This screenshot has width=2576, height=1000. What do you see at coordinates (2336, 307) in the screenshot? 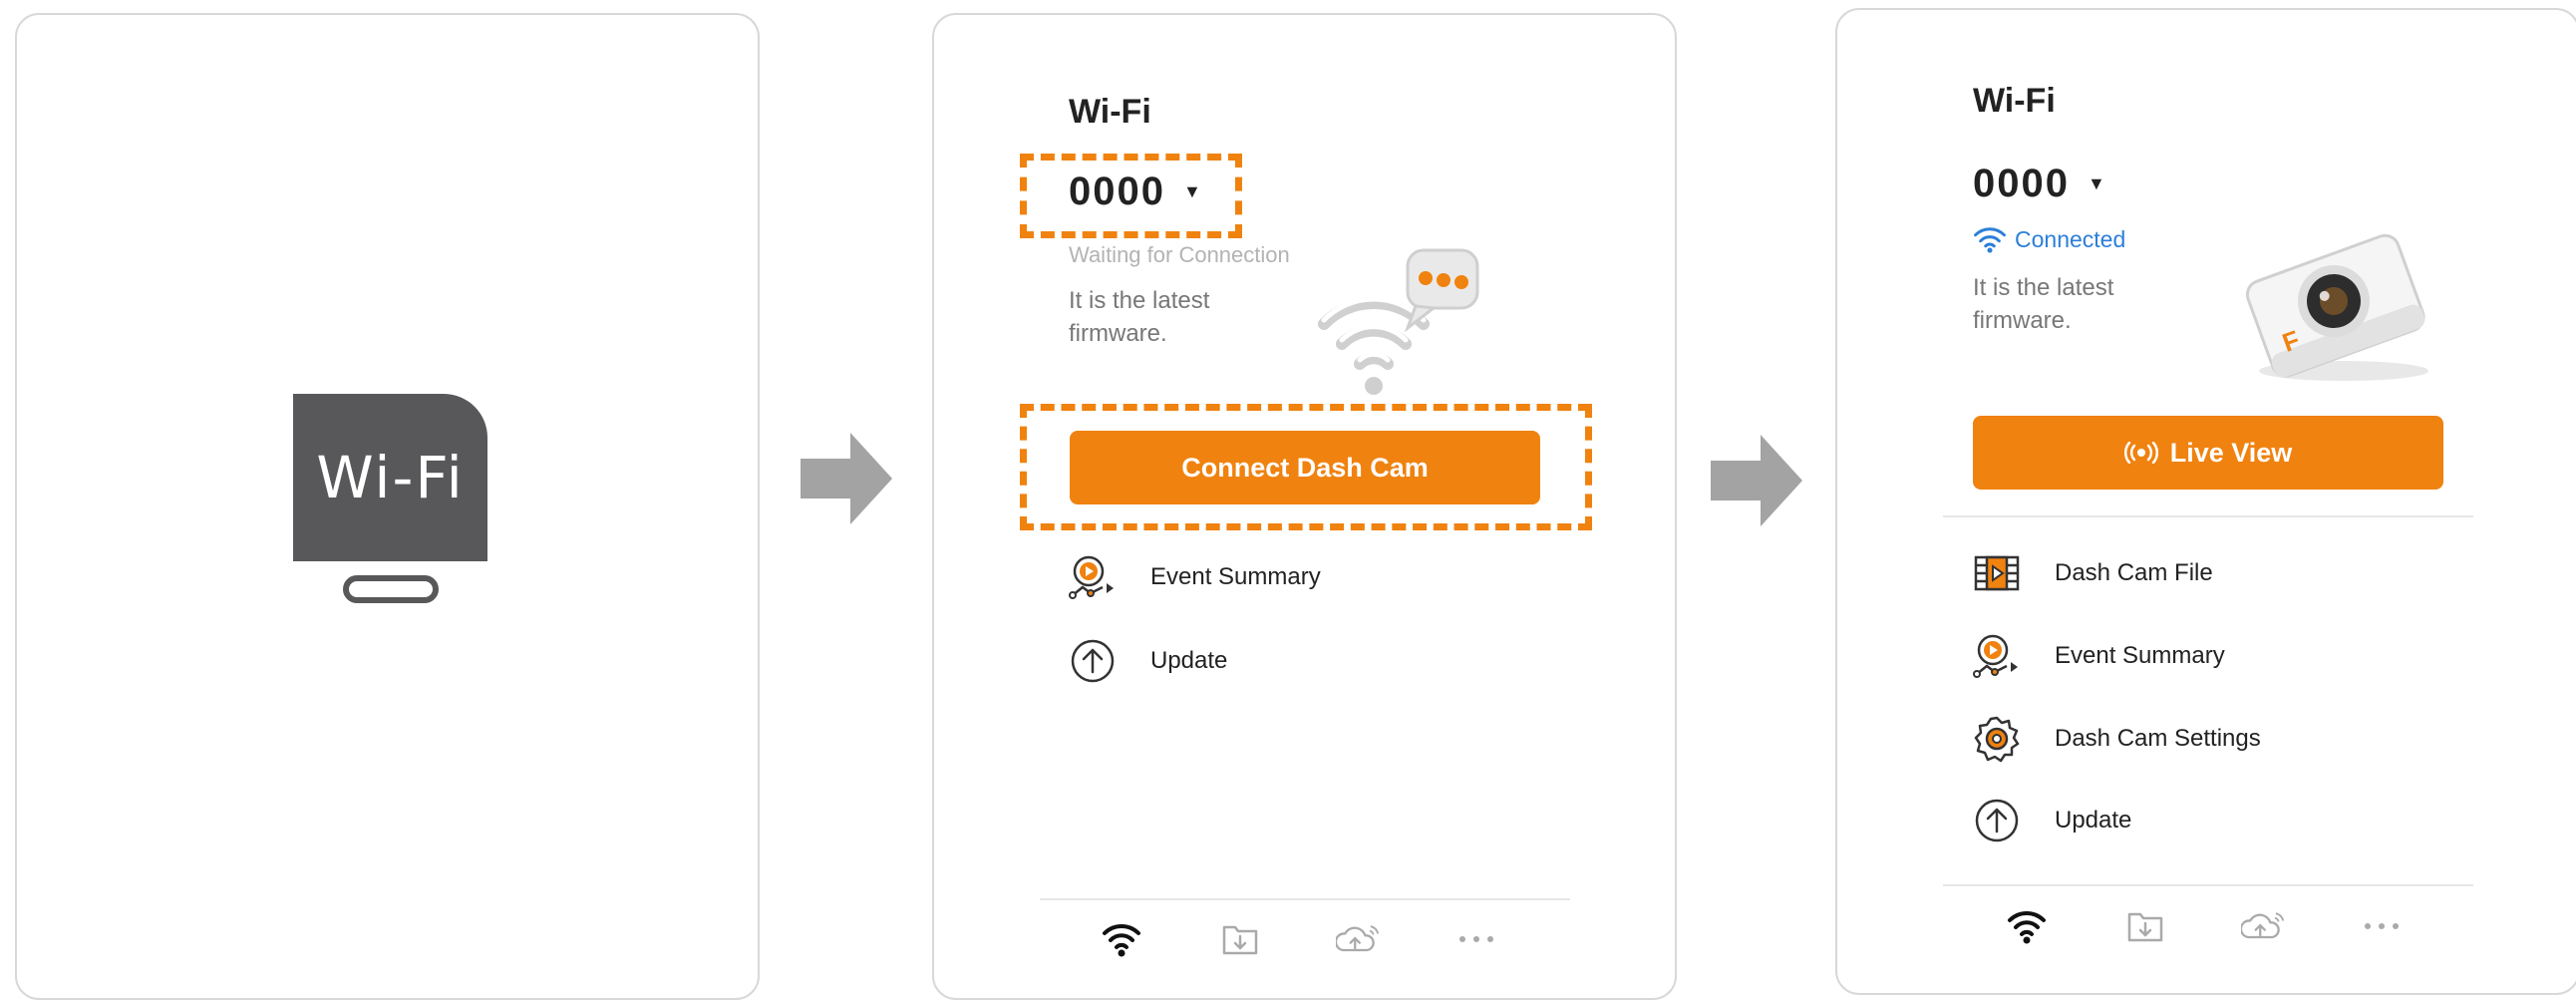
I see `dash-cam-illustration-icon: F` at bounding box center [2336, 307].